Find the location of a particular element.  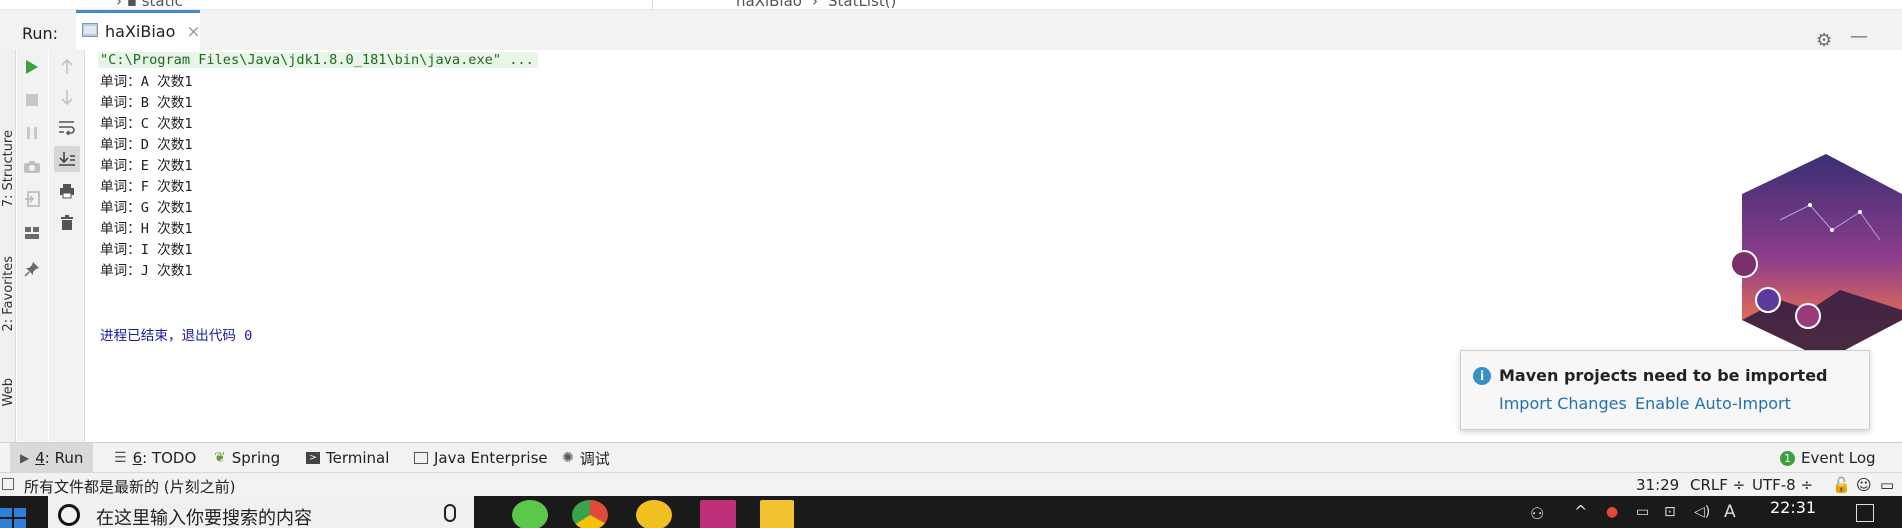

tab-terminal-label: Terminal is located at coordinates (358, 458).